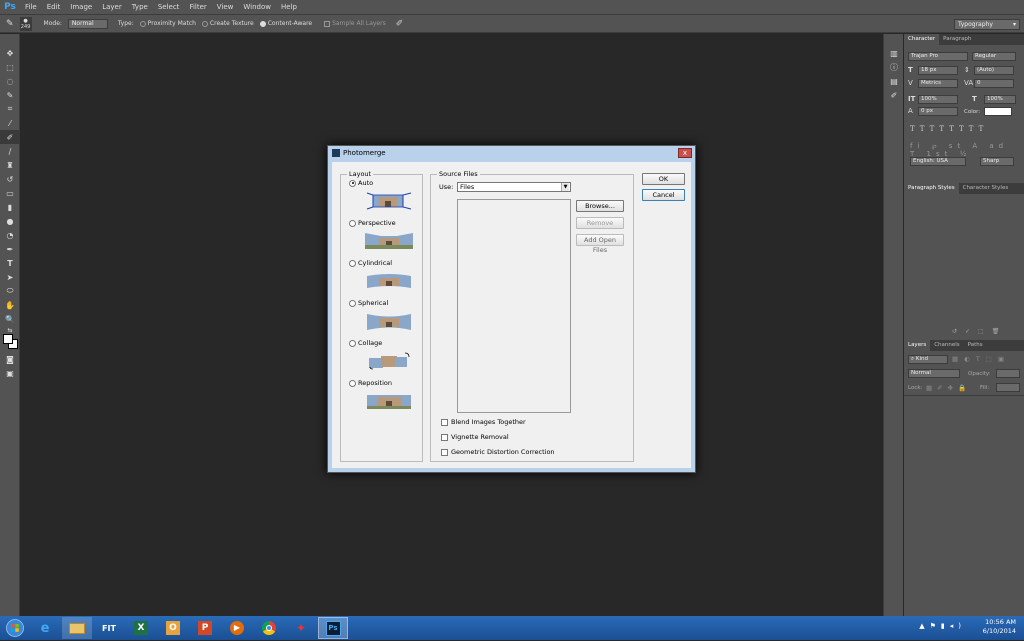 The image size is (1024, 641). Describe the element at coordinates (10, 263) in the screenshot. I see `type-tool-icon: T` at that location.